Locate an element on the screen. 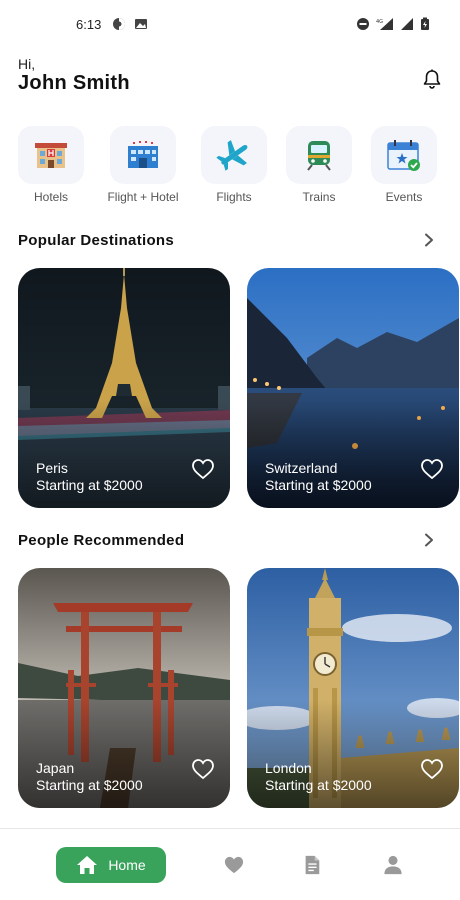 Image resolution: width=460 pixels, height=900 pixels. category-events: Events is located at coordinates (404, 165).